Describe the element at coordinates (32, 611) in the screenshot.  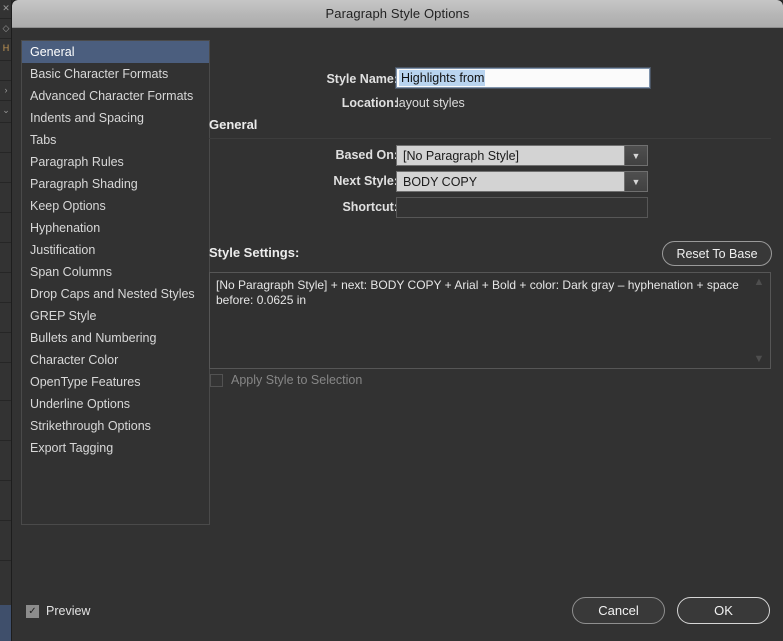
I see `preview-checkbox: ✓` at that location.